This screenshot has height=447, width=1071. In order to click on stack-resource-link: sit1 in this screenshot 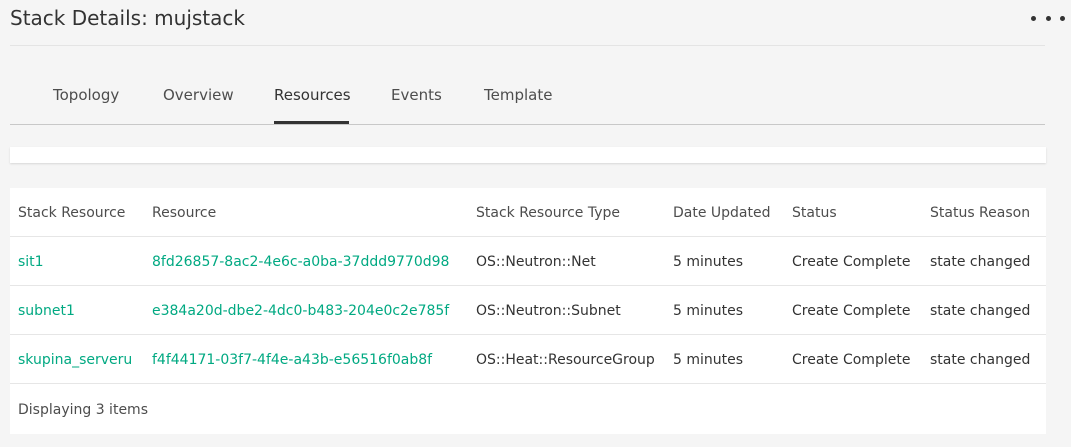, I will do `click(31, 261)`.